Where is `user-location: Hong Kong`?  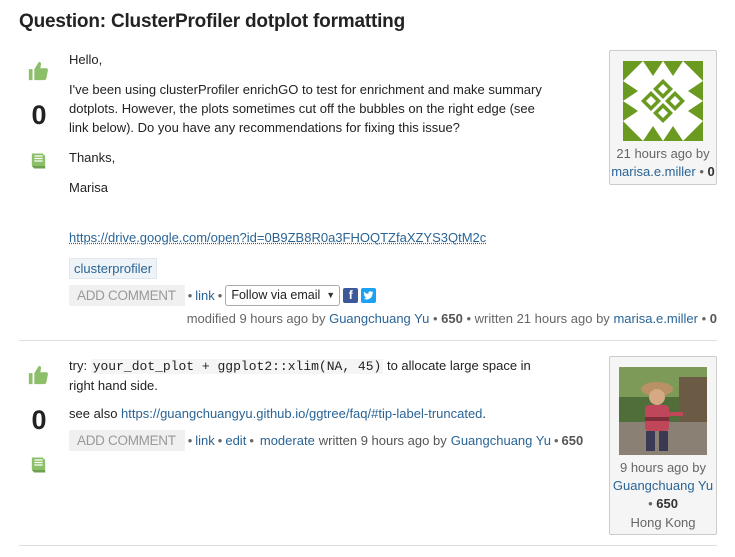 user-location: Hong Kong is located at coordinates (663, 522).